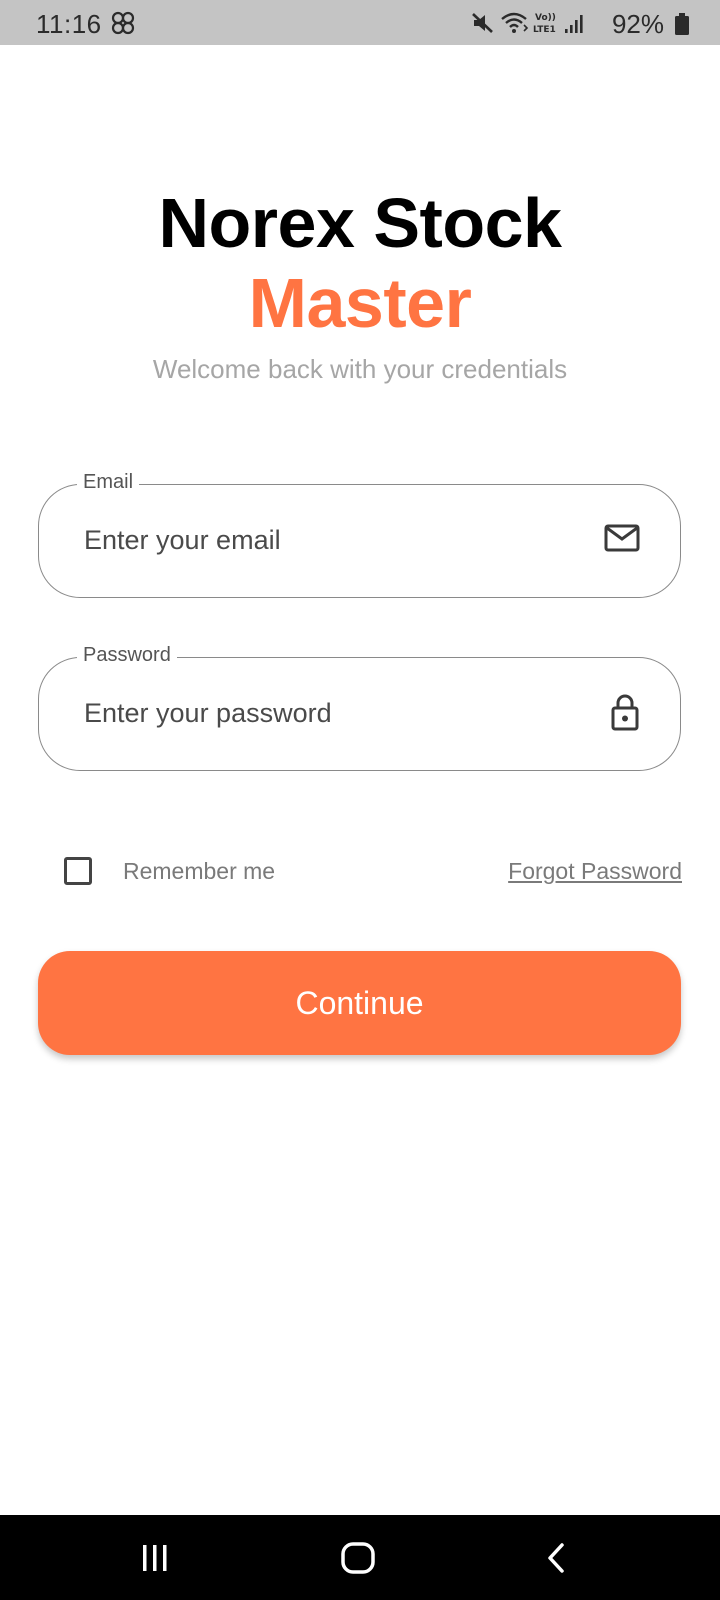  I want to click on welcome-subtitle: Welcome back with your credentials, so click(360, 369).